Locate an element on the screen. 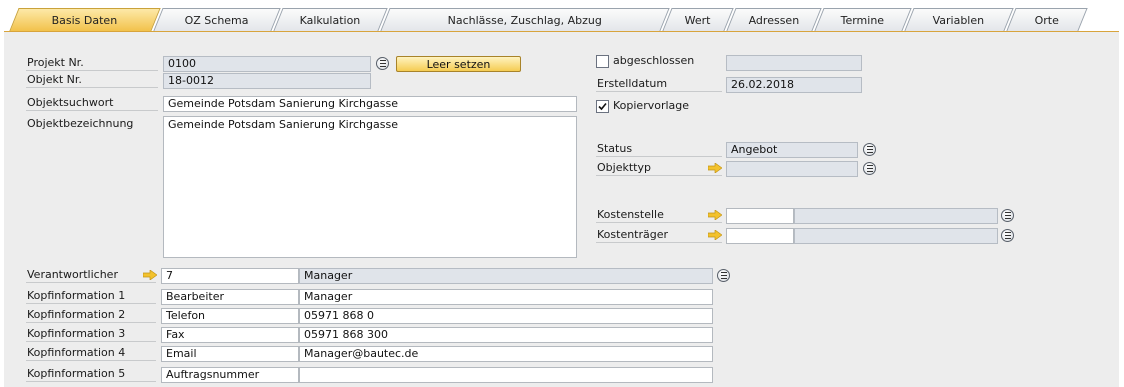 The width and height of the screenshot is (1124, 387). verantwortlicher-name-field: Manager is located at coordinates (506, 276).